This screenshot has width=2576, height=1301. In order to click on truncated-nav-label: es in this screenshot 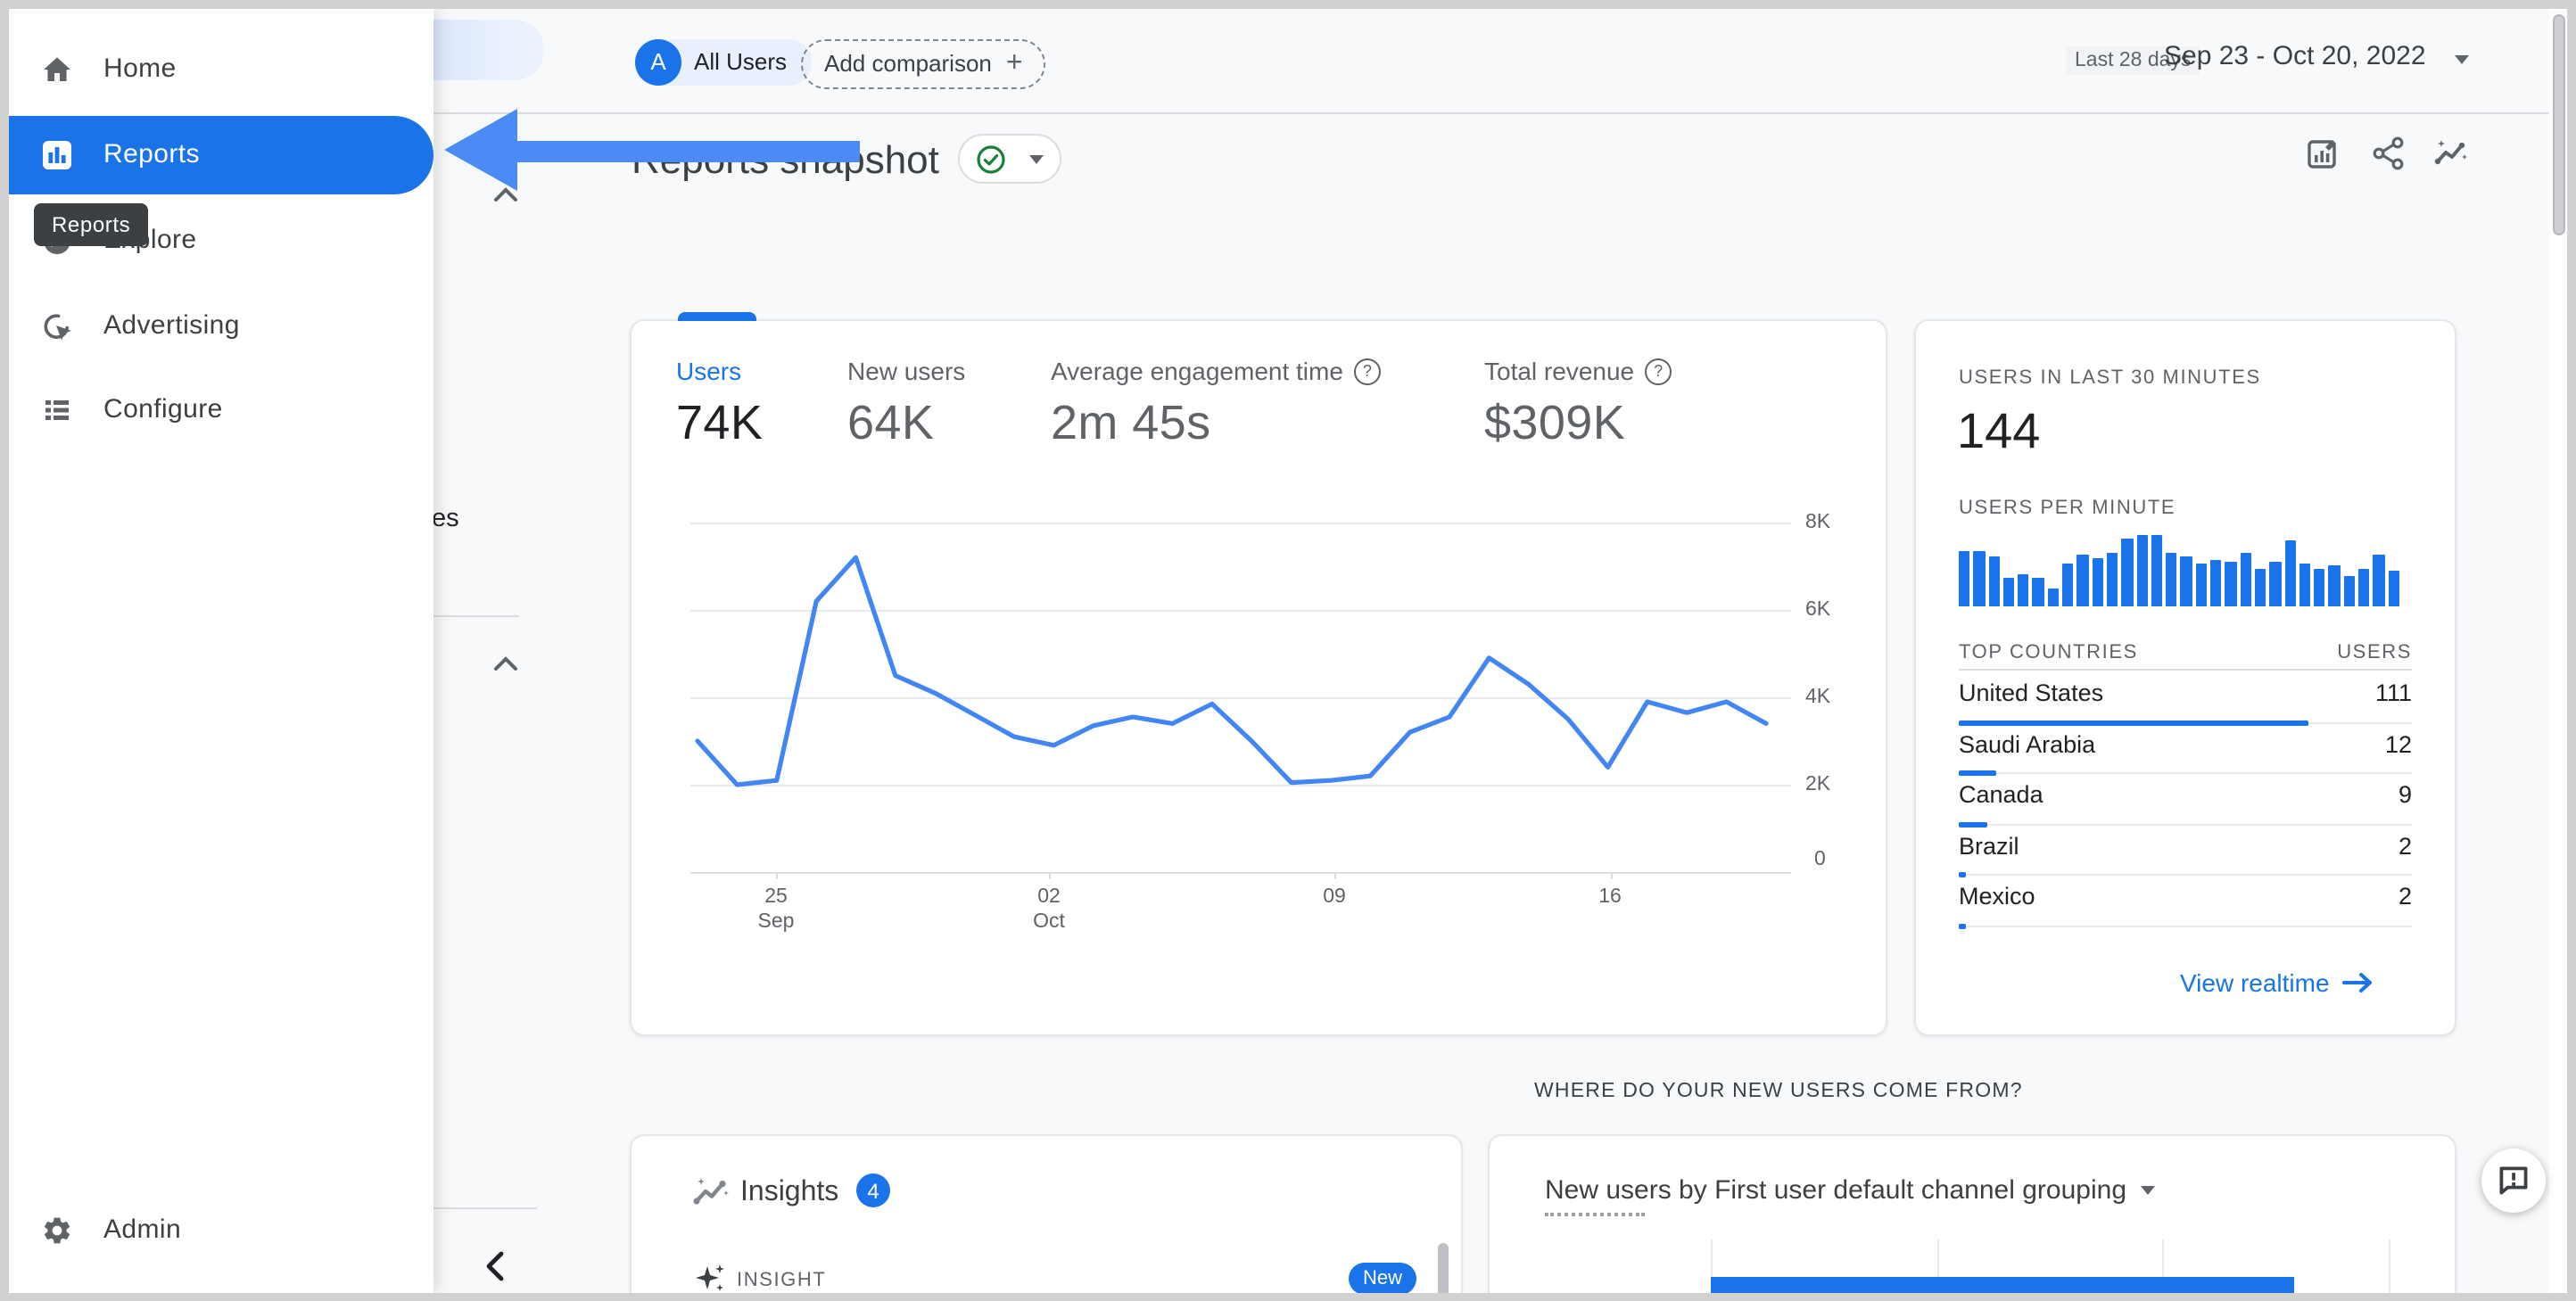, I will do `click(446, 519)`.